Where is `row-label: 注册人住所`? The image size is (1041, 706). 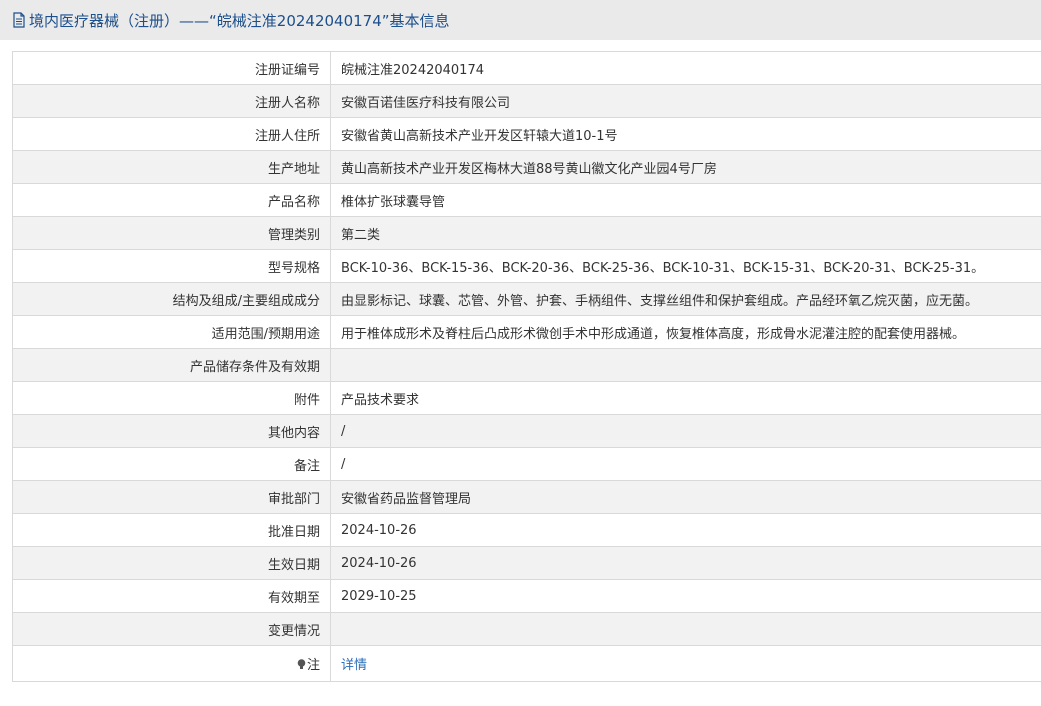 row-label: 注册人住所 is located at coordinates (171, 134).